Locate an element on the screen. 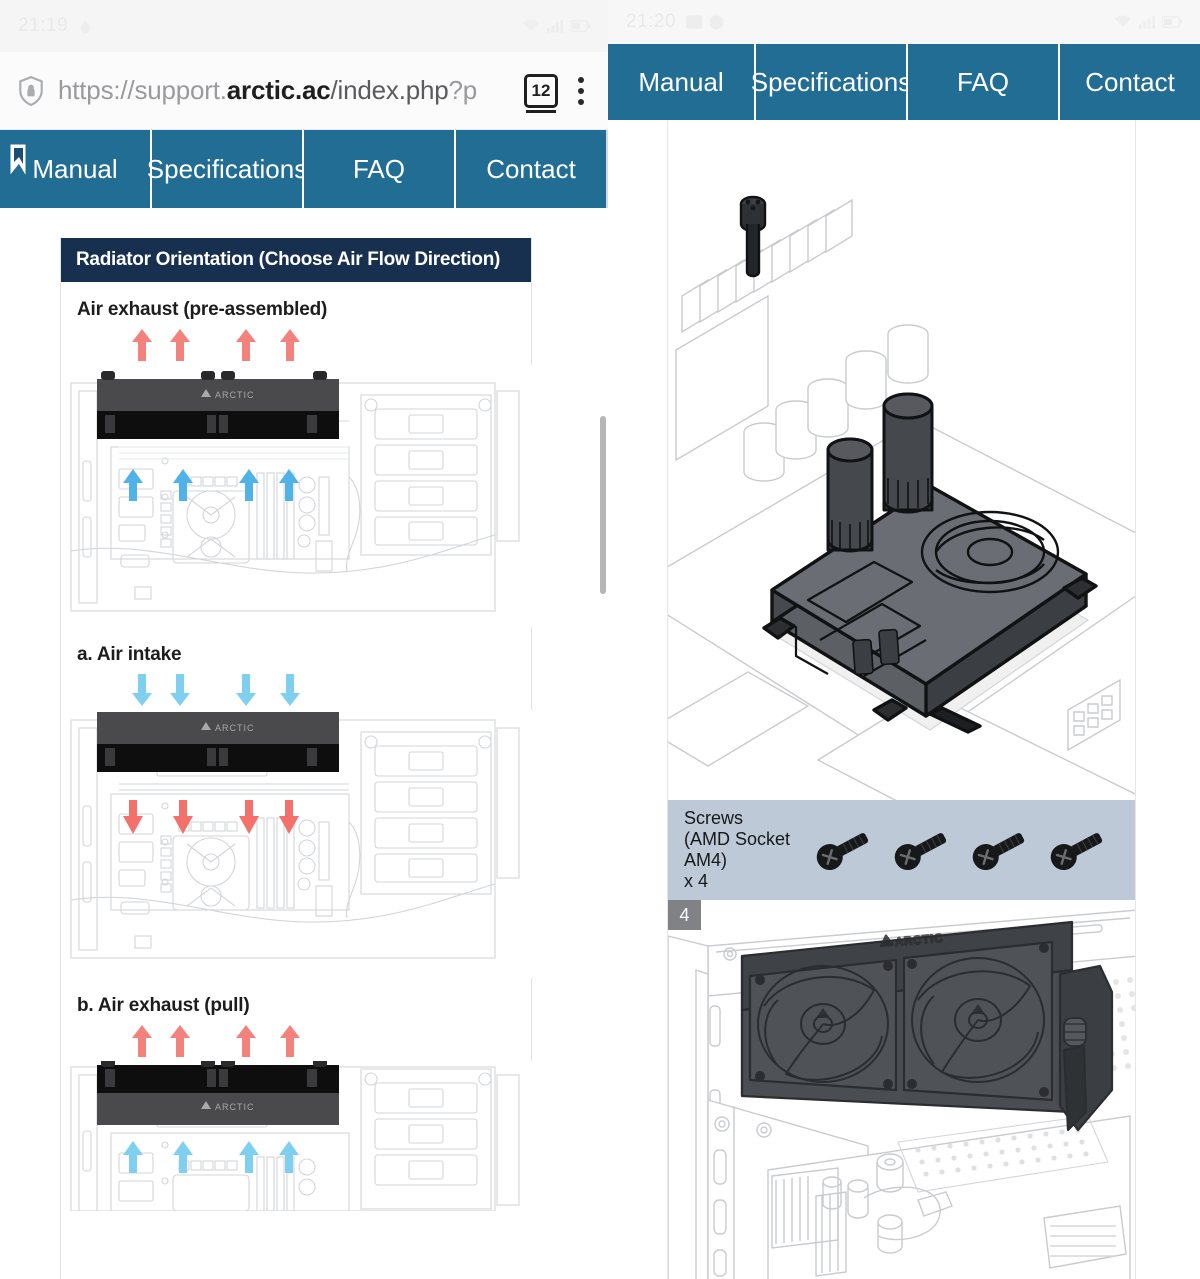 This screenshot has height=1279, width=1200. shield-icon is located at coordinates (31, 90).